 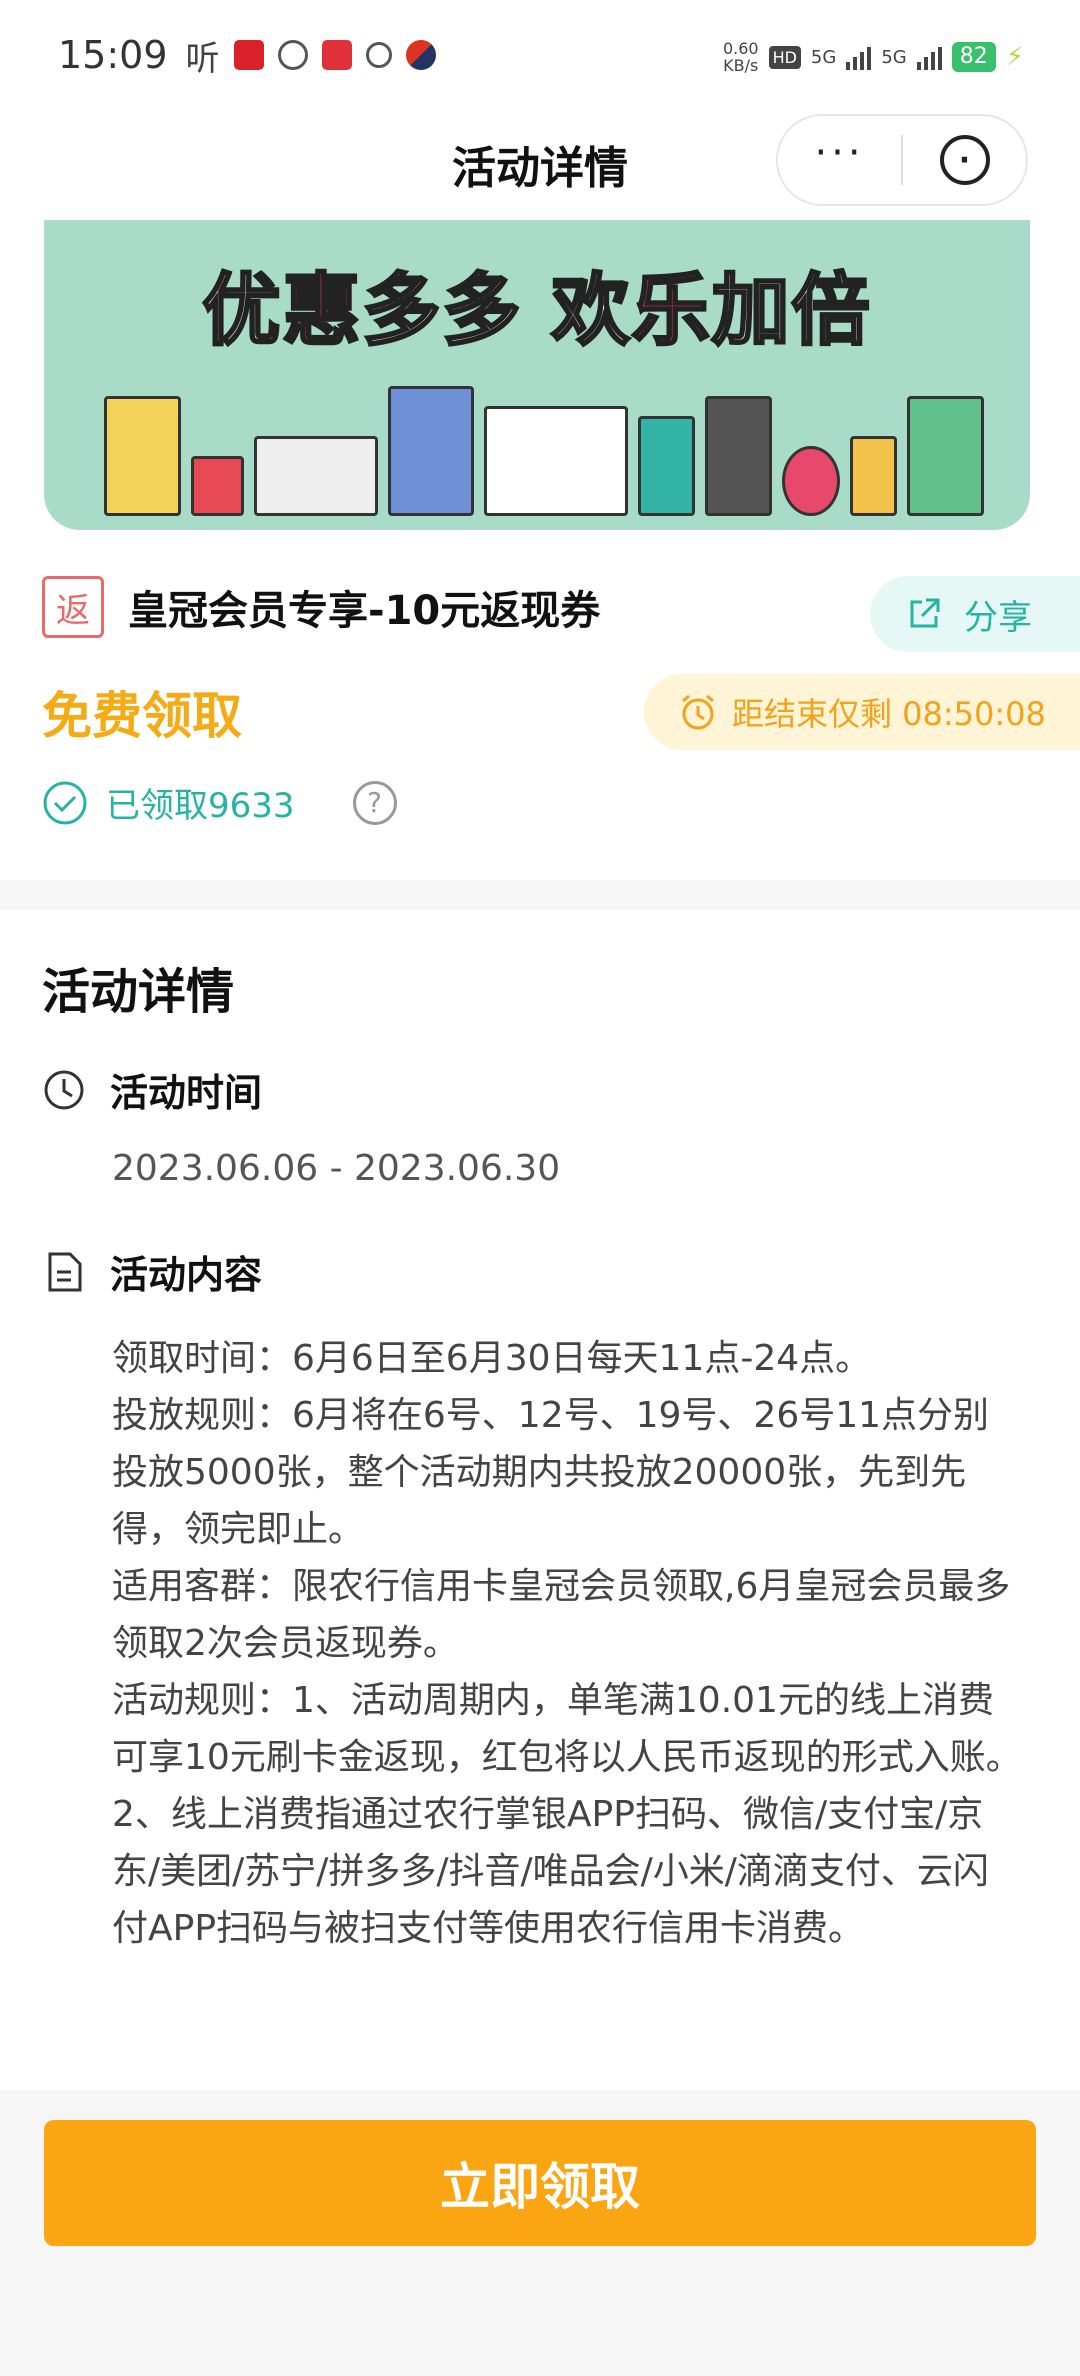 What do you see at coordinates (73, 607) in the screenshot?
I see `cashback-badge: 返` at bounding box center [73, 607].